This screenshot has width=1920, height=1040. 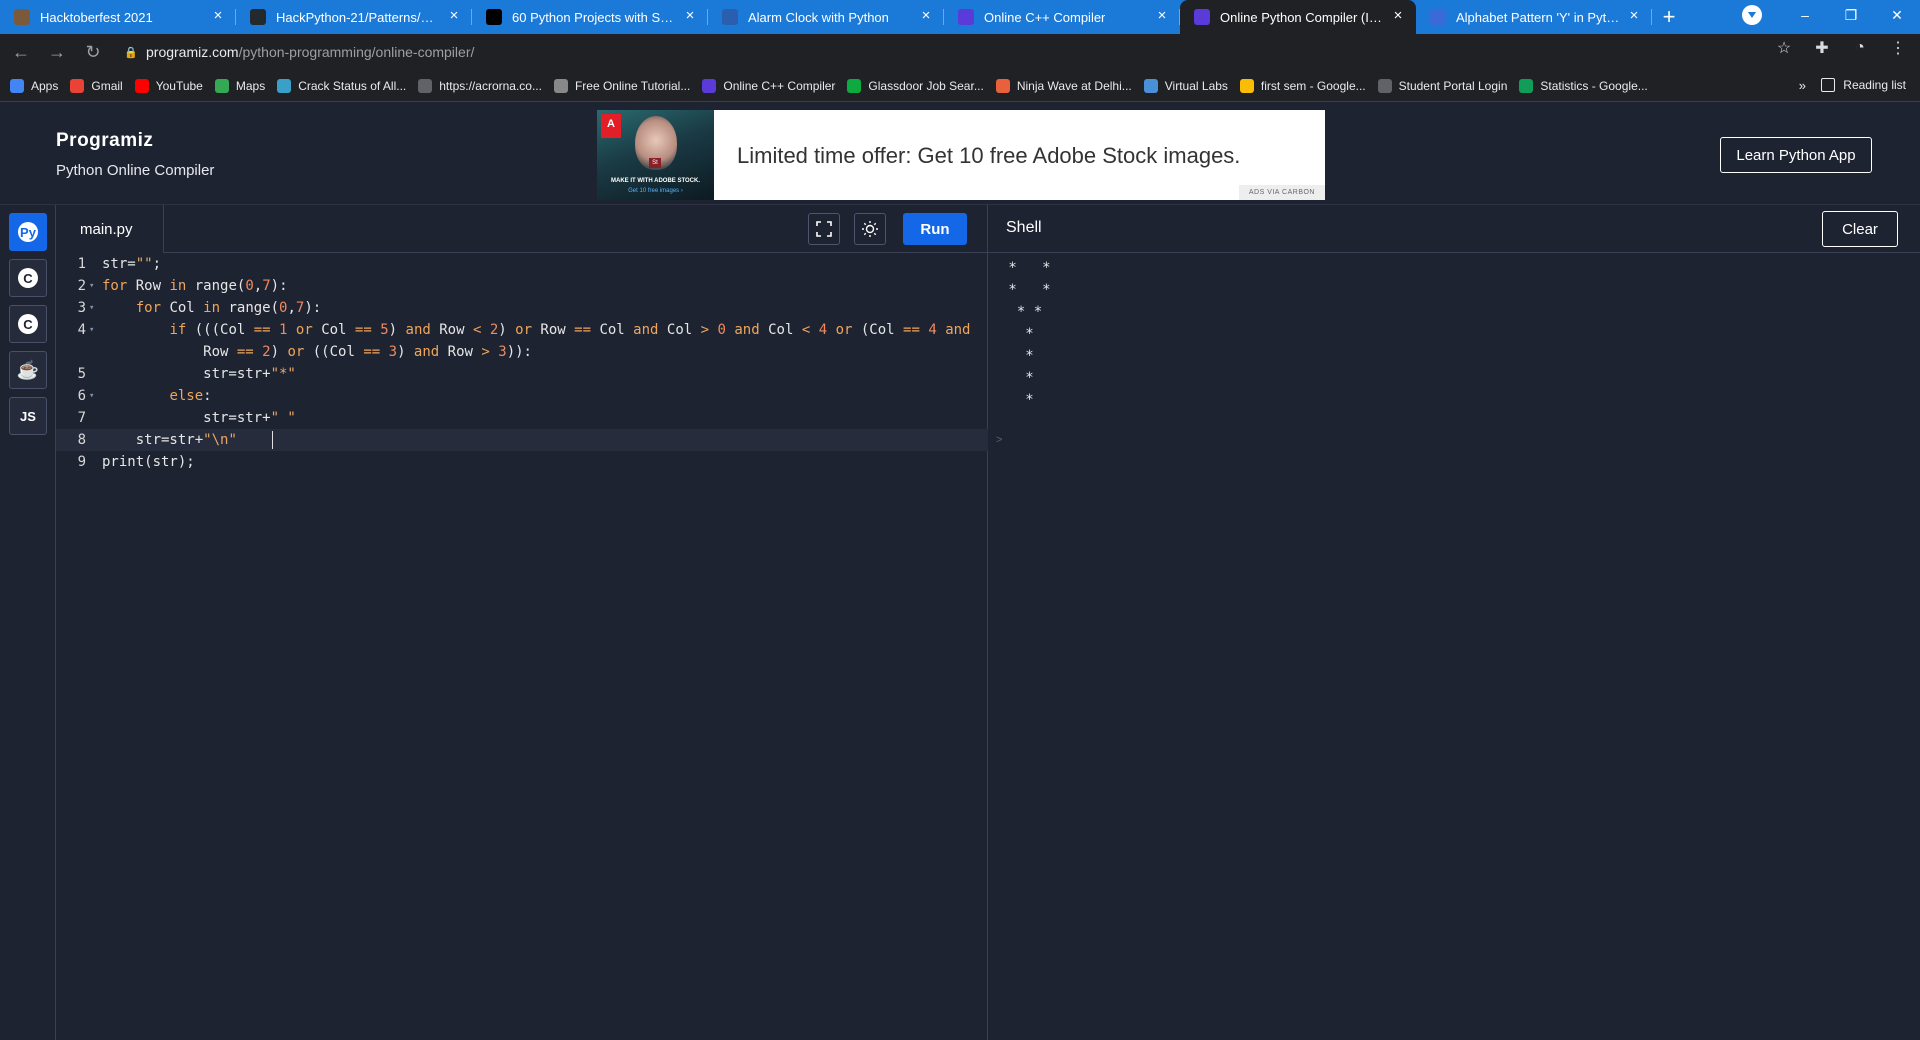 I want to click on language-python-button: Py, so click(x=28, y=232).